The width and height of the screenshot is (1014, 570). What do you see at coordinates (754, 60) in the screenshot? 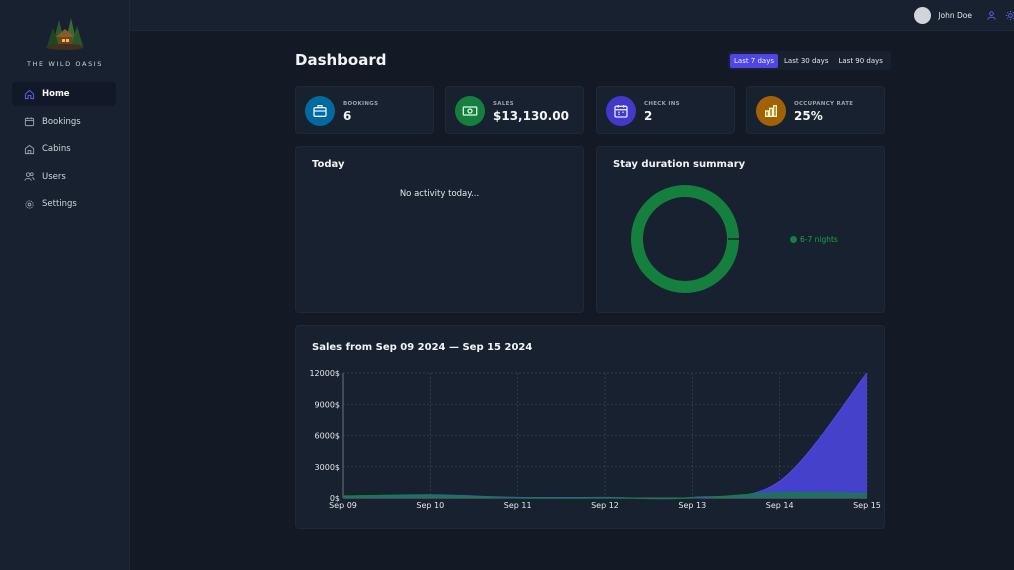
I see `filter-last-7-days: Last 7 days` at bounding box center [754, 60].